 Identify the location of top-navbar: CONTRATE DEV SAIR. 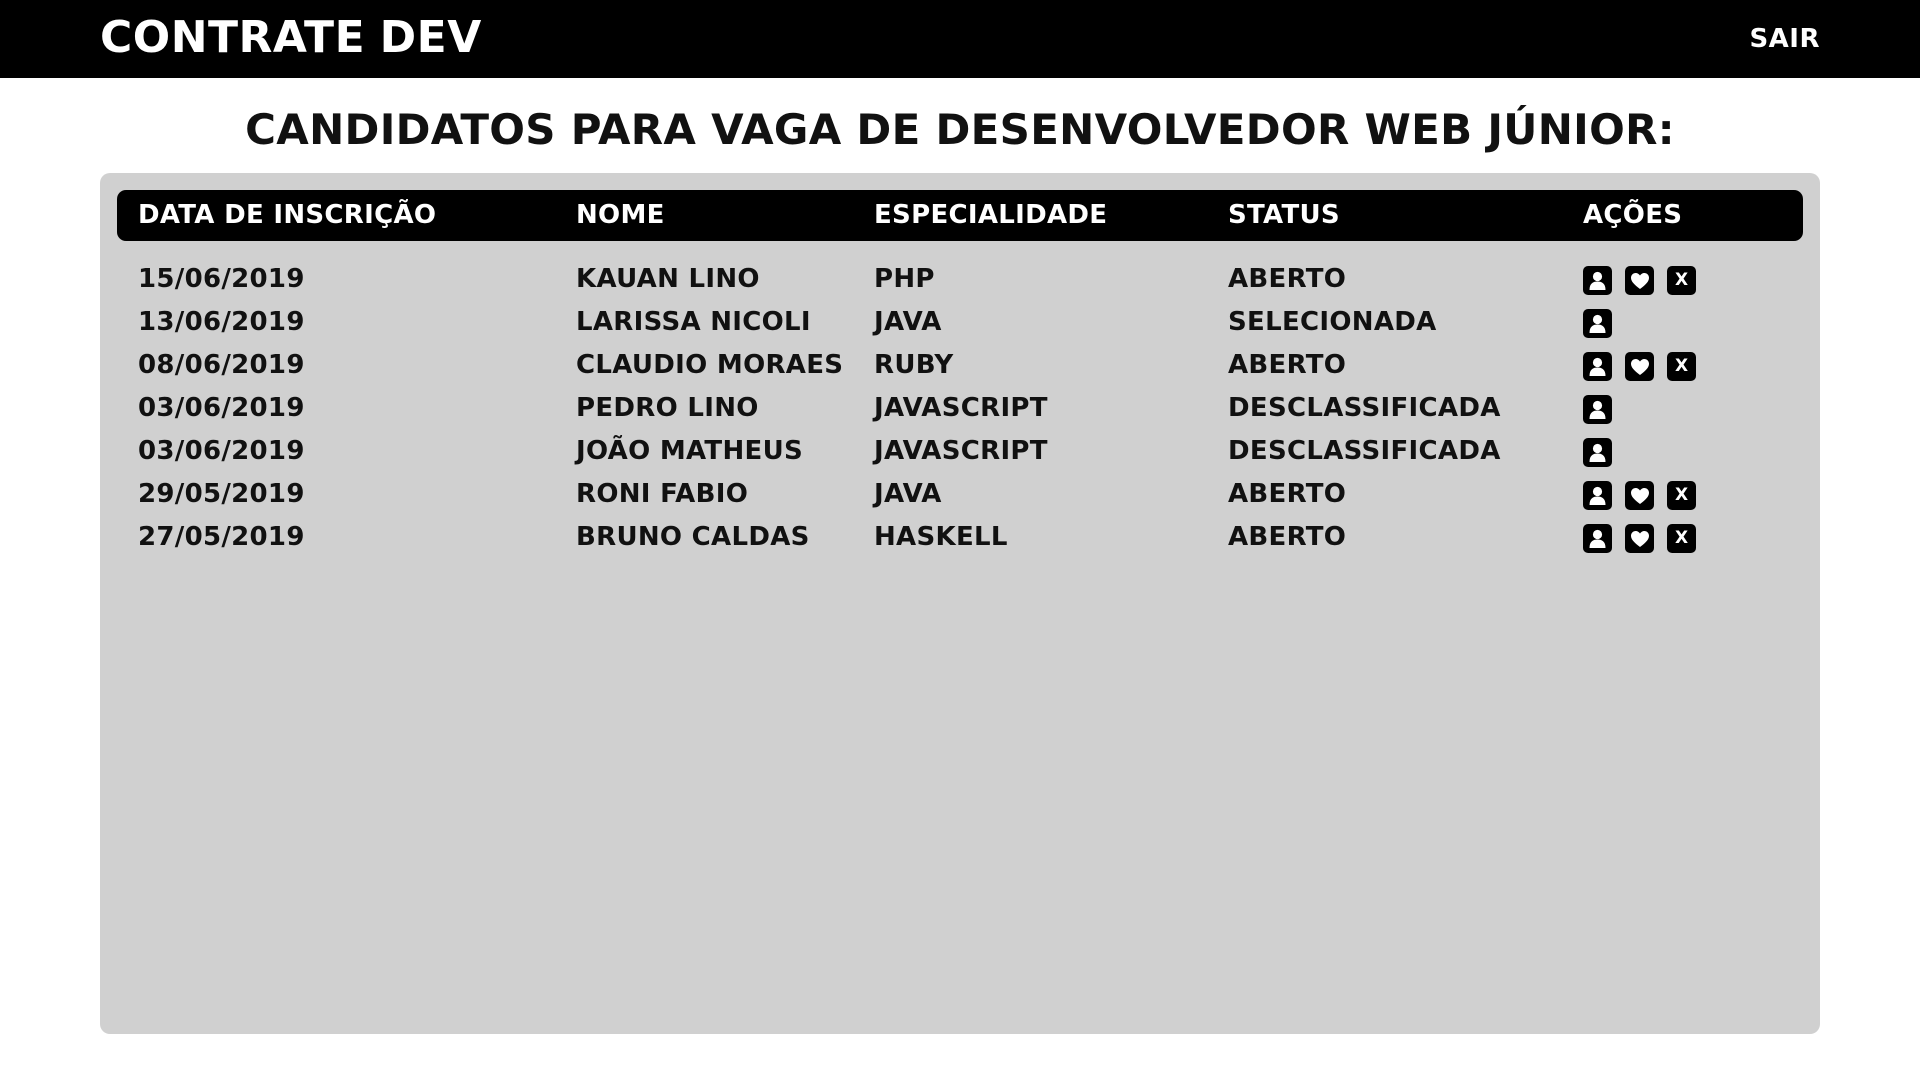
(960, 39).